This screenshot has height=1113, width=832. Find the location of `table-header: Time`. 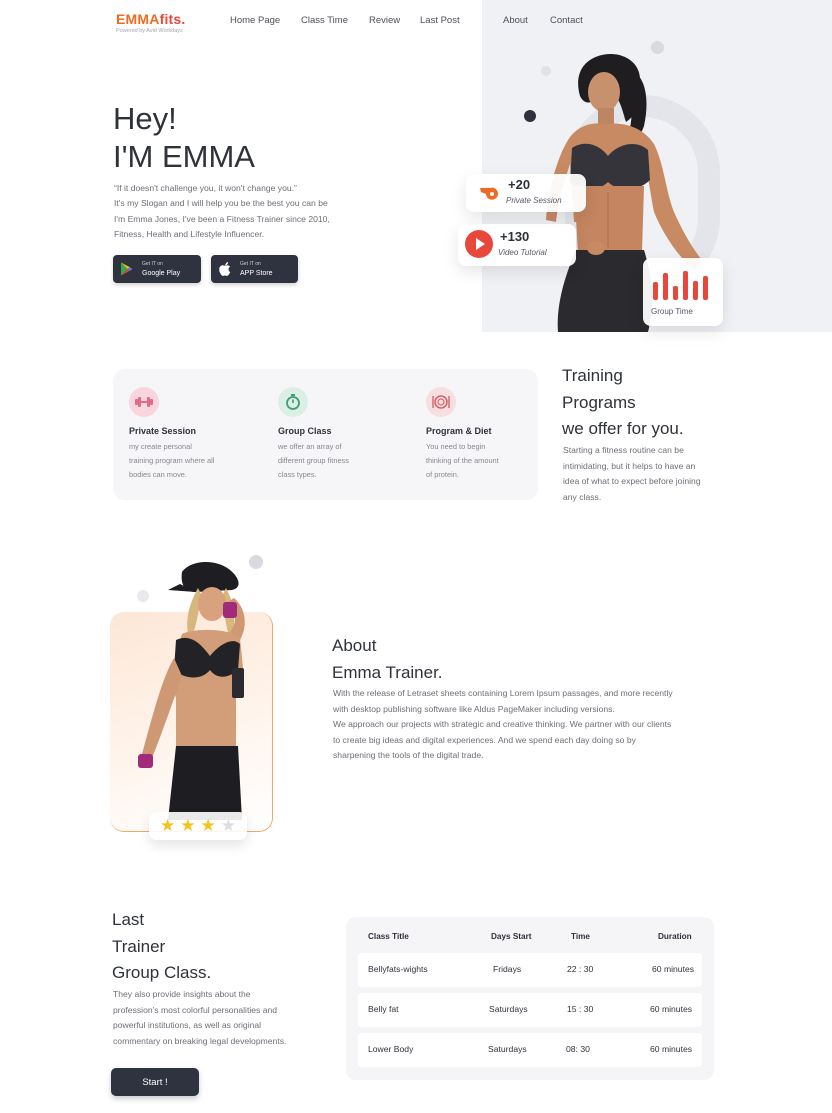

table-header: Time is located at coordinates (580, 936).